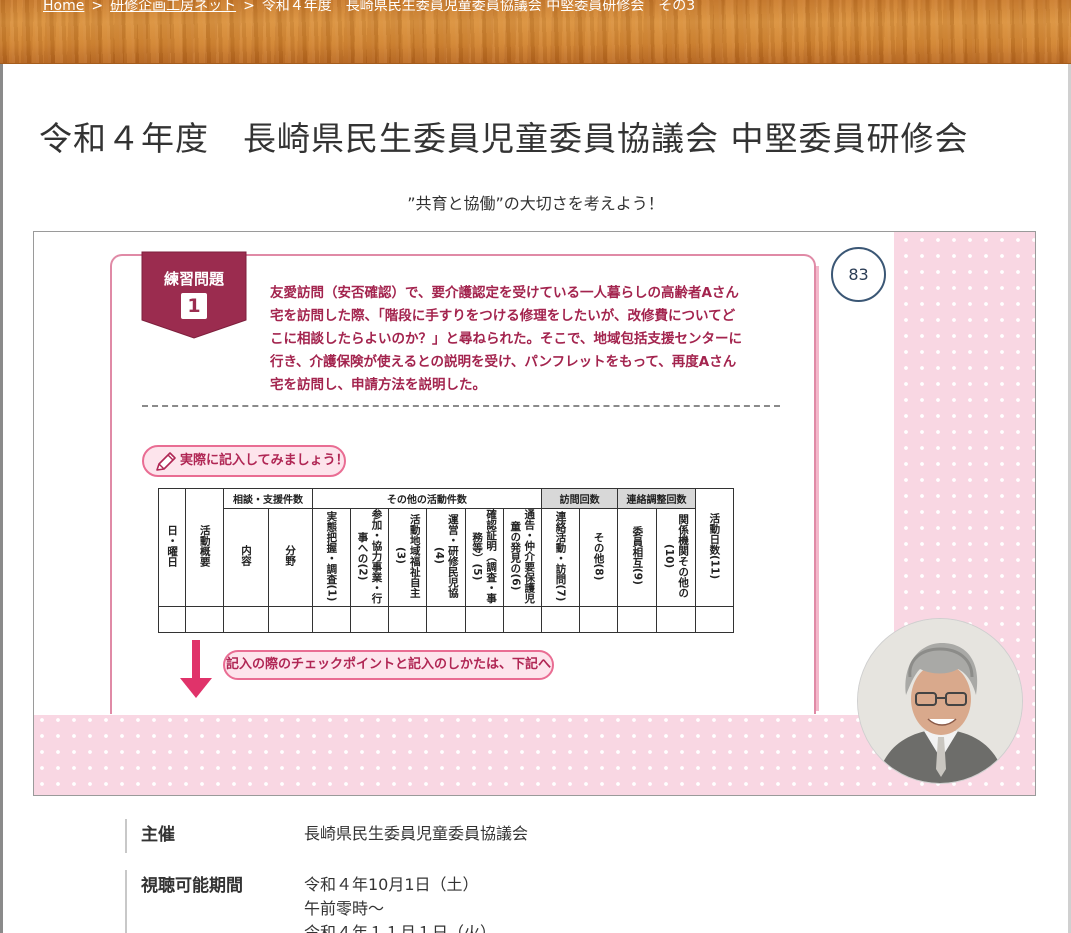 The width and height of the screenshot is (1071, 933). Describe the element at coordinates (408, 558) in the screenshot. I see `table-header-col3: 活動地域福祉自主(3)` at that location.